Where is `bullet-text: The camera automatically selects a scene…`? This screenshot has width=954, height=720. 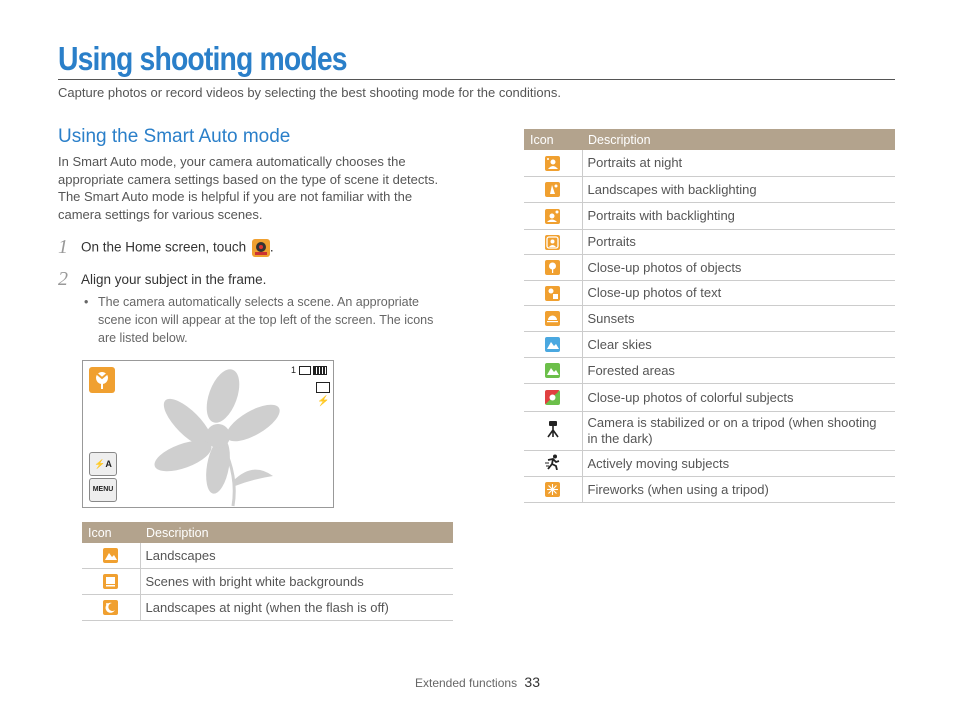
bullet-text: The camera automatically selects a scene… is located at coordinates (266, 320).